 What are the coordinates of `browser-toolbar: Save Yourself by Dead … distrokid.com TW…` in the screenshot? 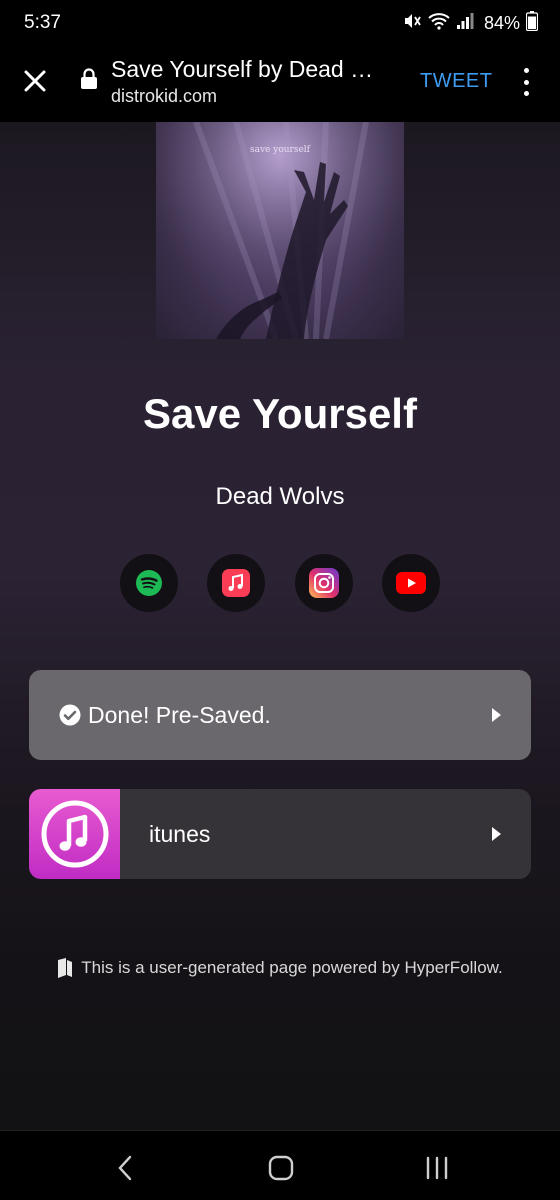 It's located at (280, 84).